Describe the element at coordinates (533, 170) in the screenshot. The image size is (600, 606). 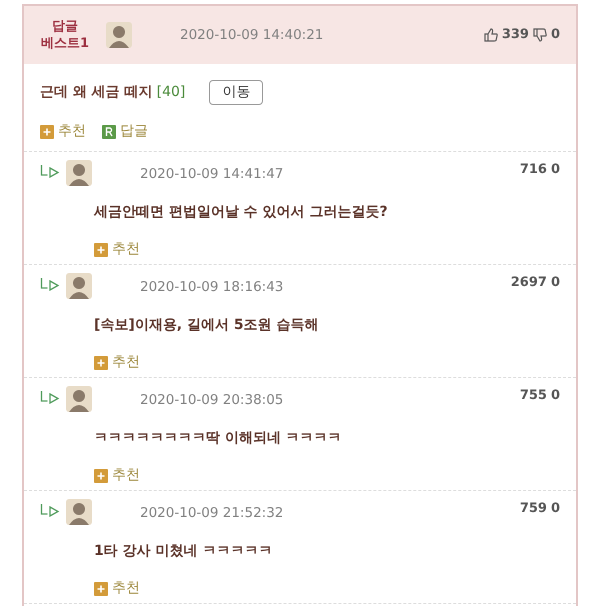
I see `upvote-count: 716` at that location.